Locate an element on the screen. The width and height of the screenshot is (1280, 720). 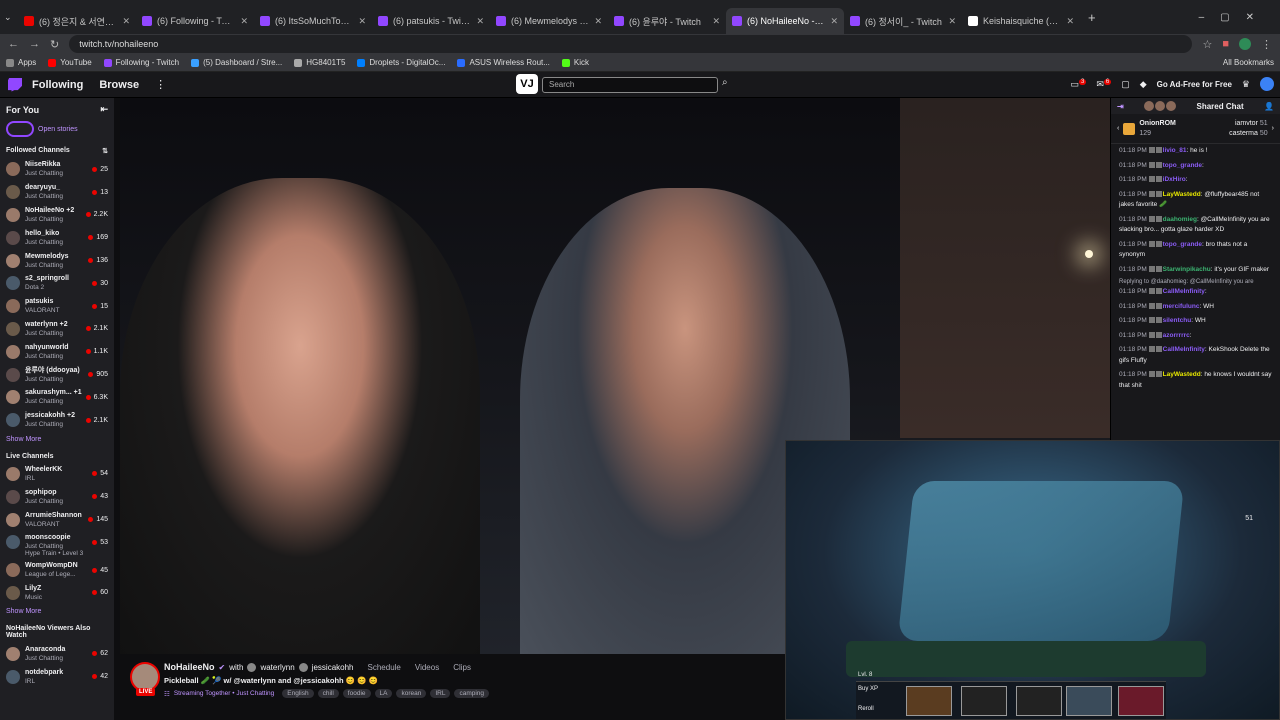
message-username: mercifulunc is located at coordinates (1181, 306).